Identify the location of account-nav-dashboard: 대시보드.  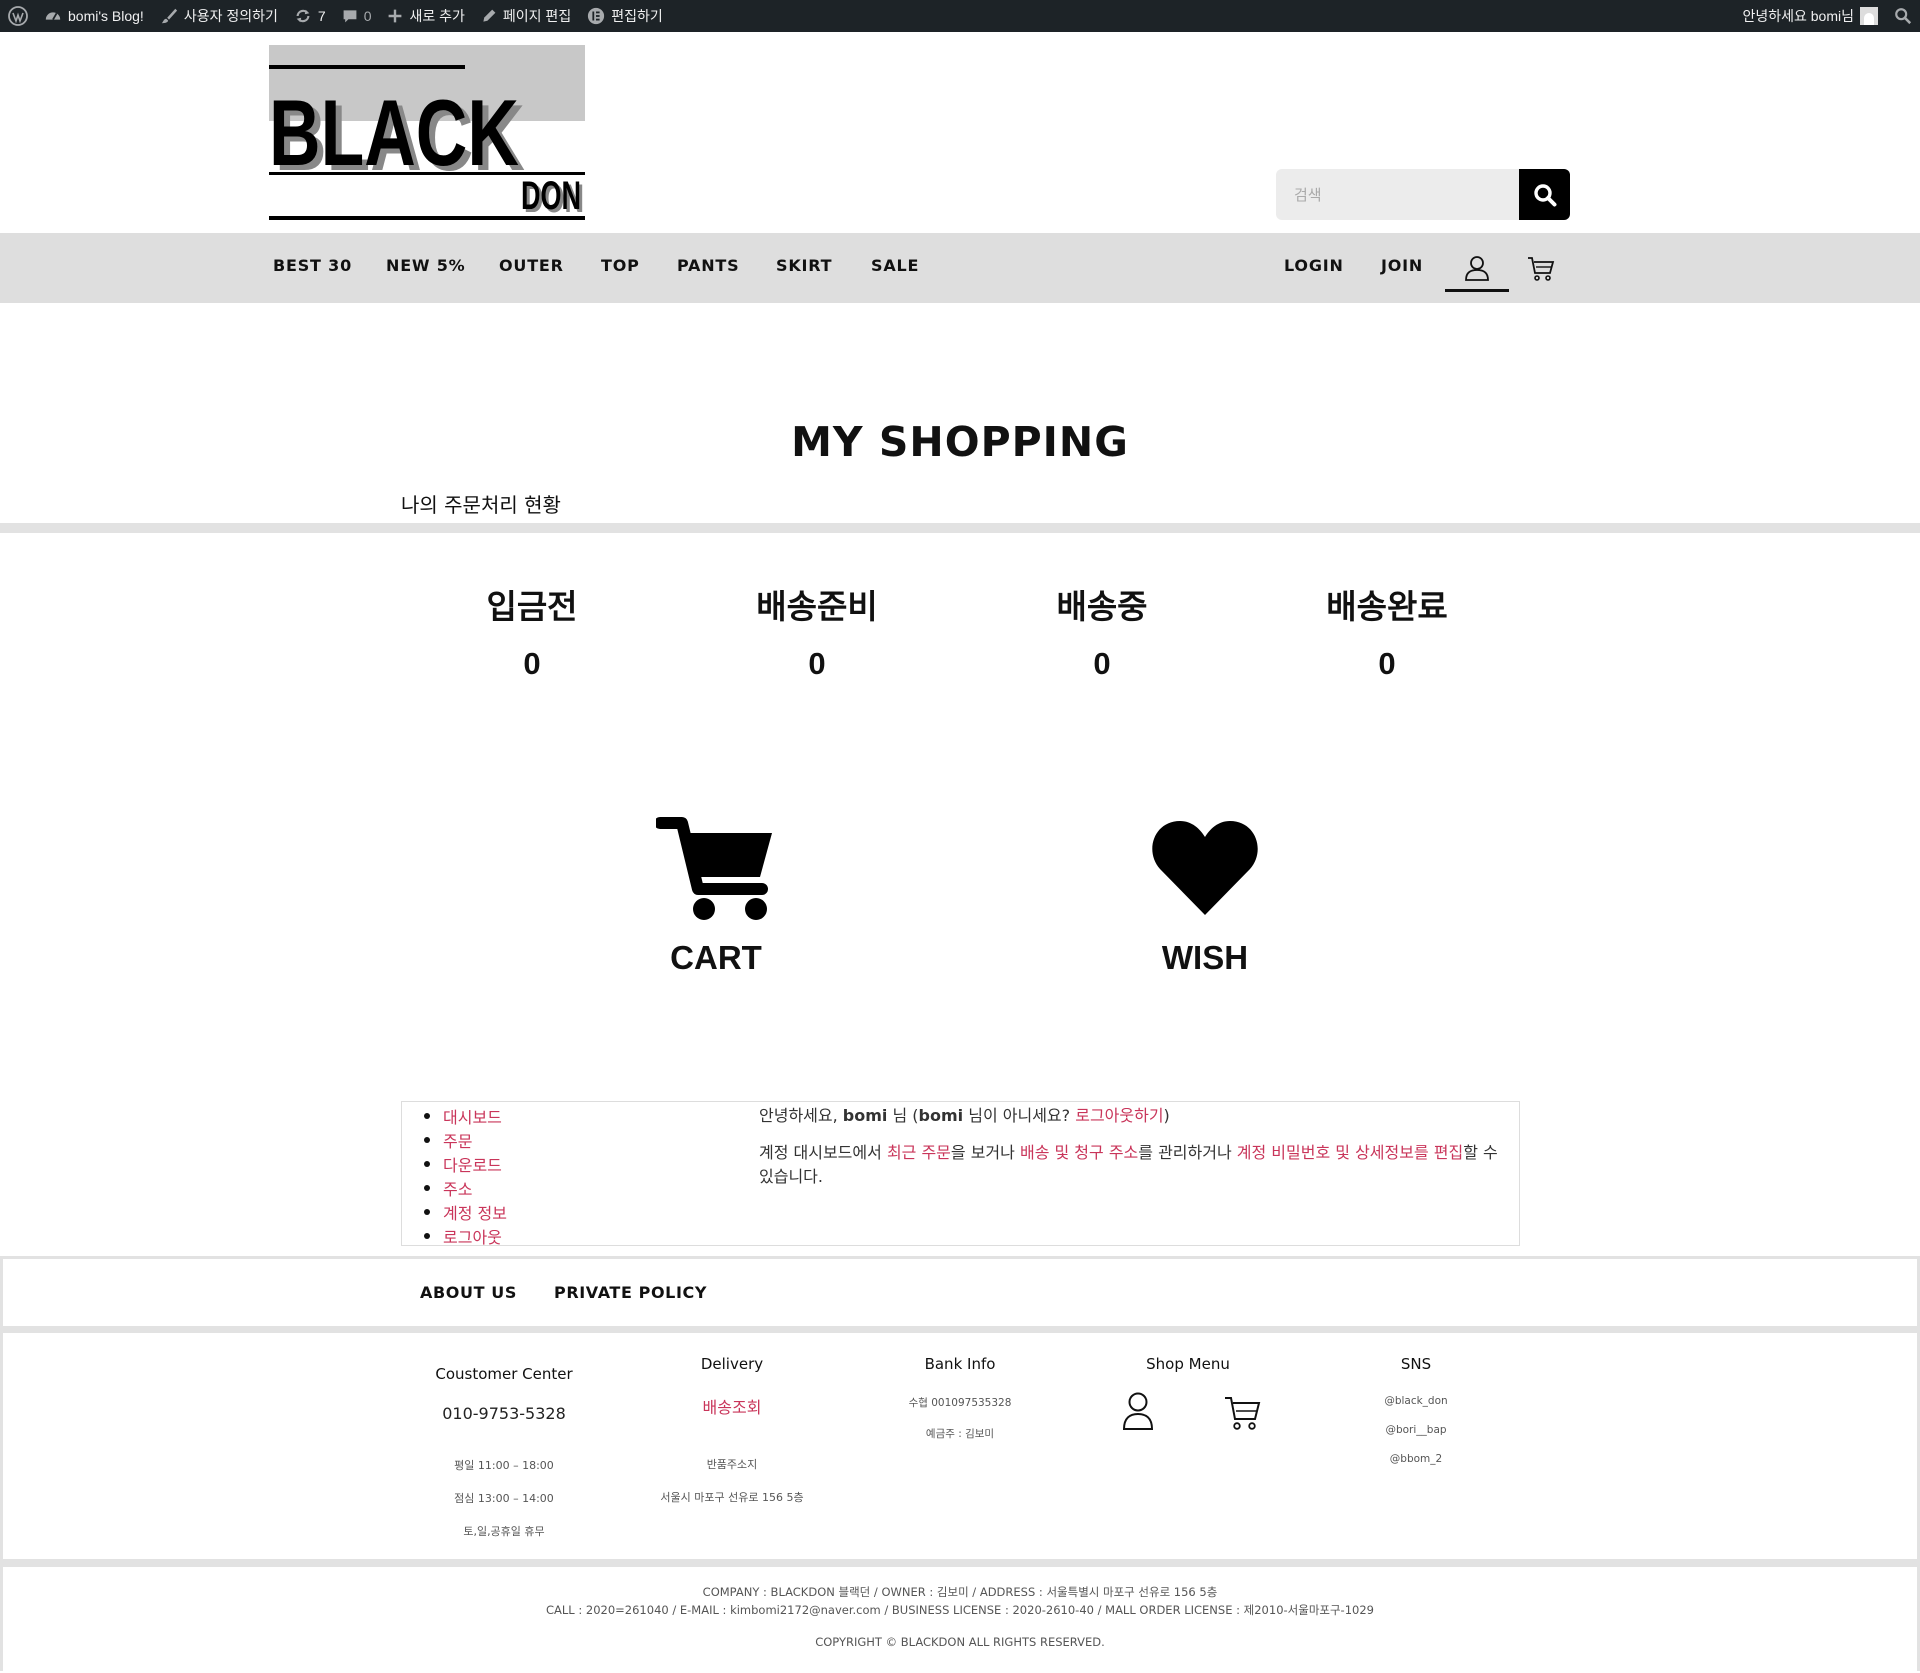
(465, 1116).